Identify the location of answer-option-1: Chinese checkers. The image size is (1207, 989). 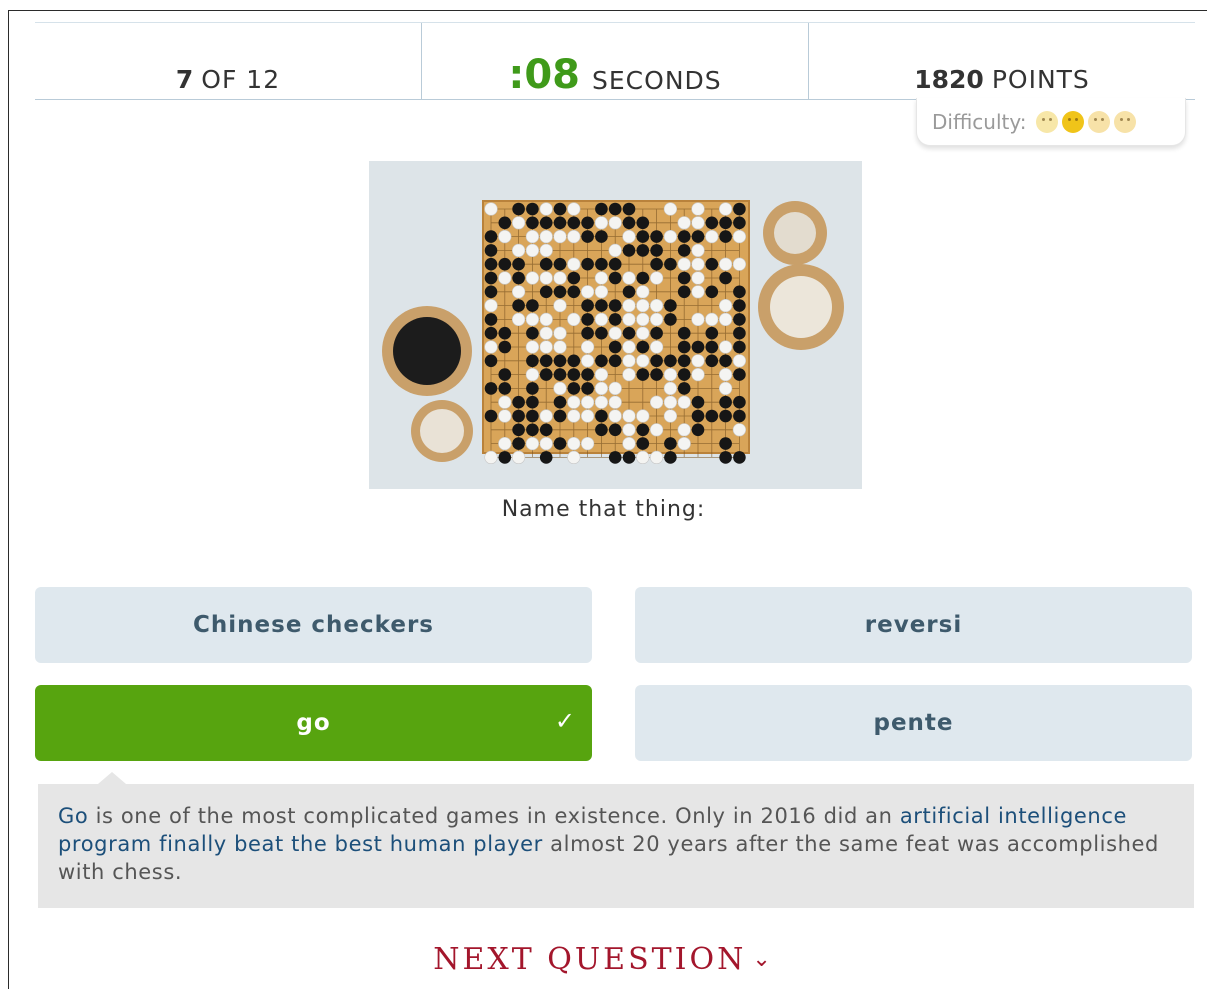
(313, 625).